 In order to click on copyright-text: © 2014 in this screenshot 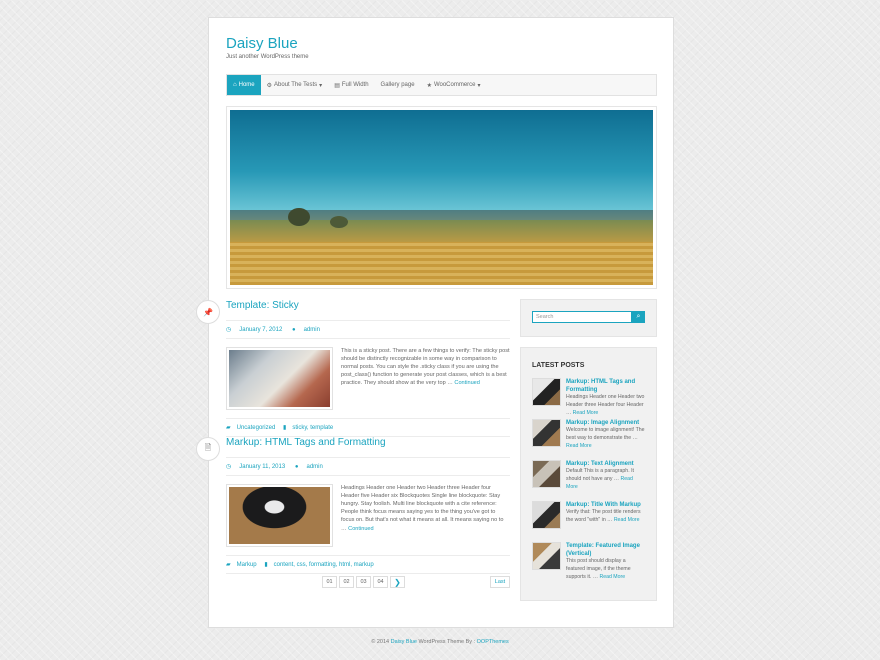, I will do `click(380, 642)`.